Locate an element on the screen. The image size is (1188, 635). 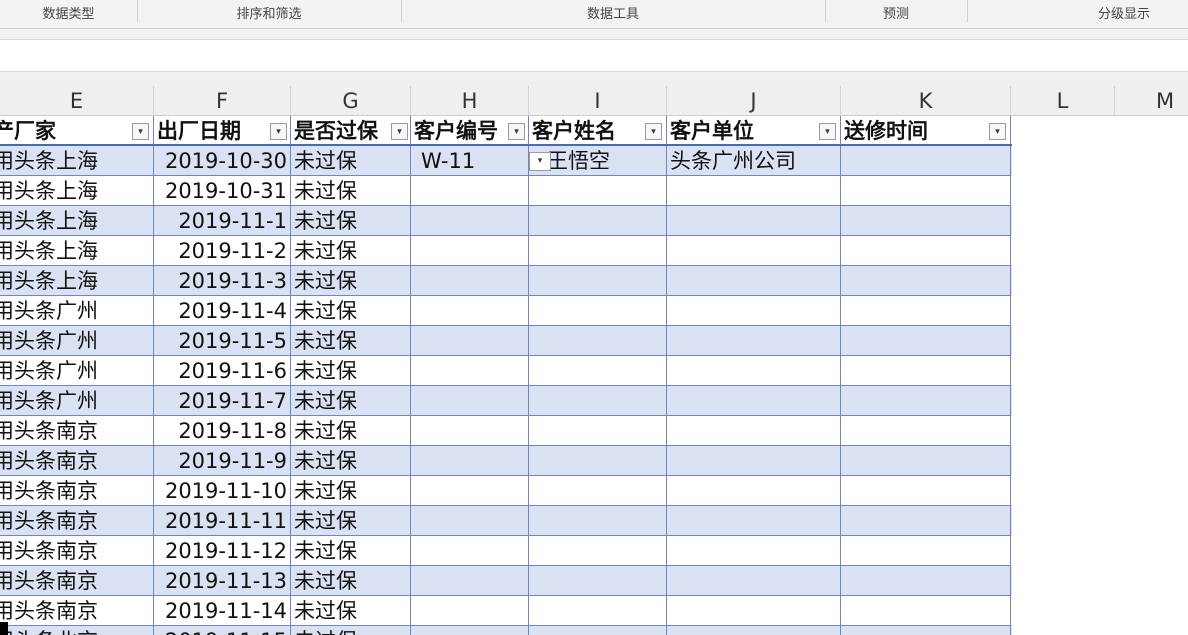
table-header-cell: 出厂日期 ▾ is located at coordinates (222, 131).